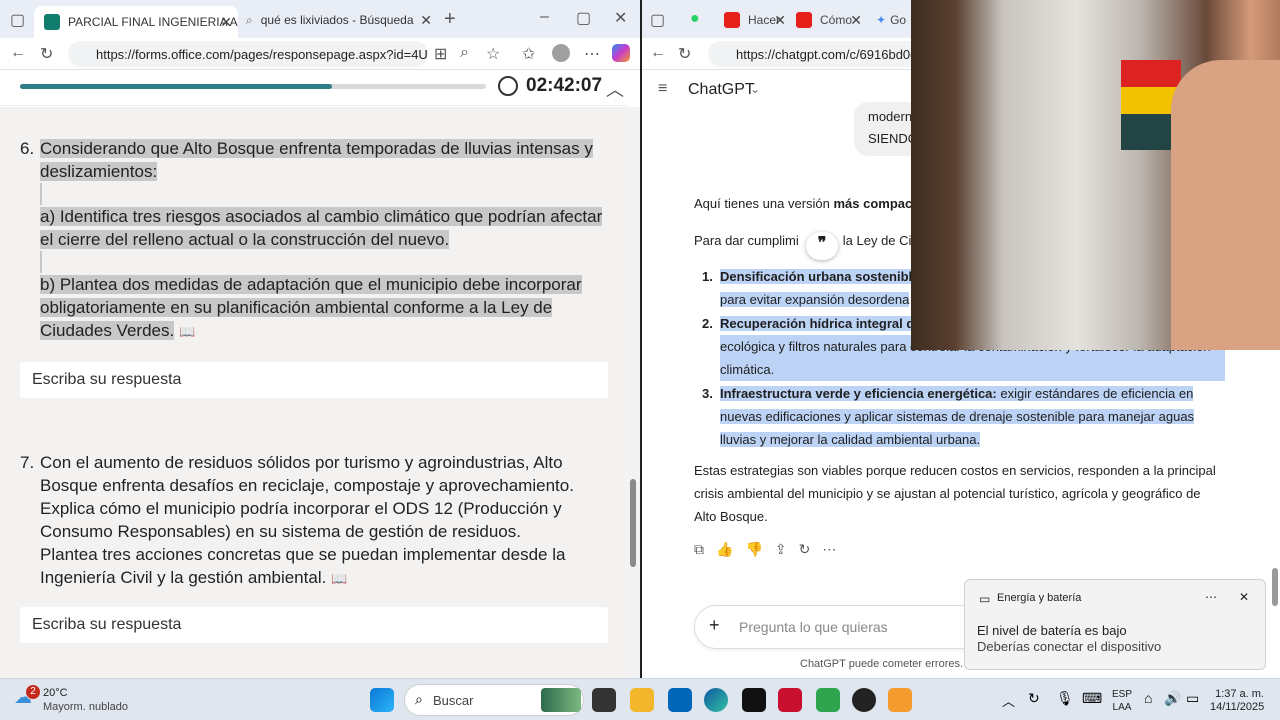 The height and width of the screenshot is (720, 1280). I want to click on item-body: para evitar expansión desordena, so click(815, 299).